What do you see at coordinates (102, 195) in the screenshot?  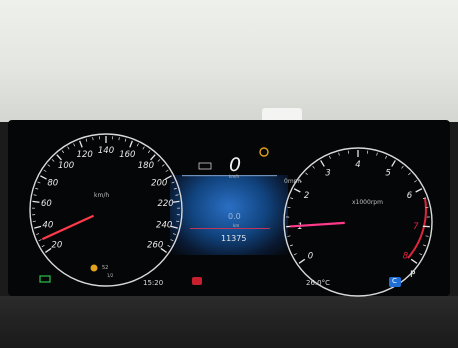 I see `speed-unit-label: km/h` at bounding box center [102, 195].